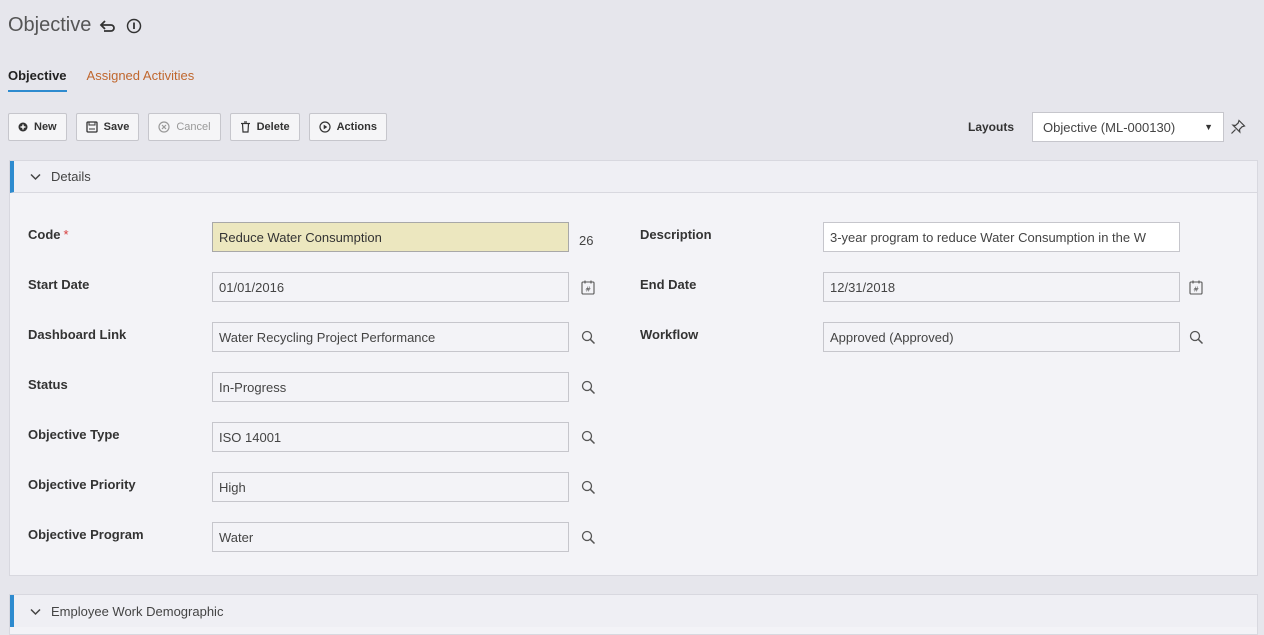  What do you see at coordinates (44, 234) in the screenshot?
I see `code-label-text: Code` at bounding box center [44, 234].